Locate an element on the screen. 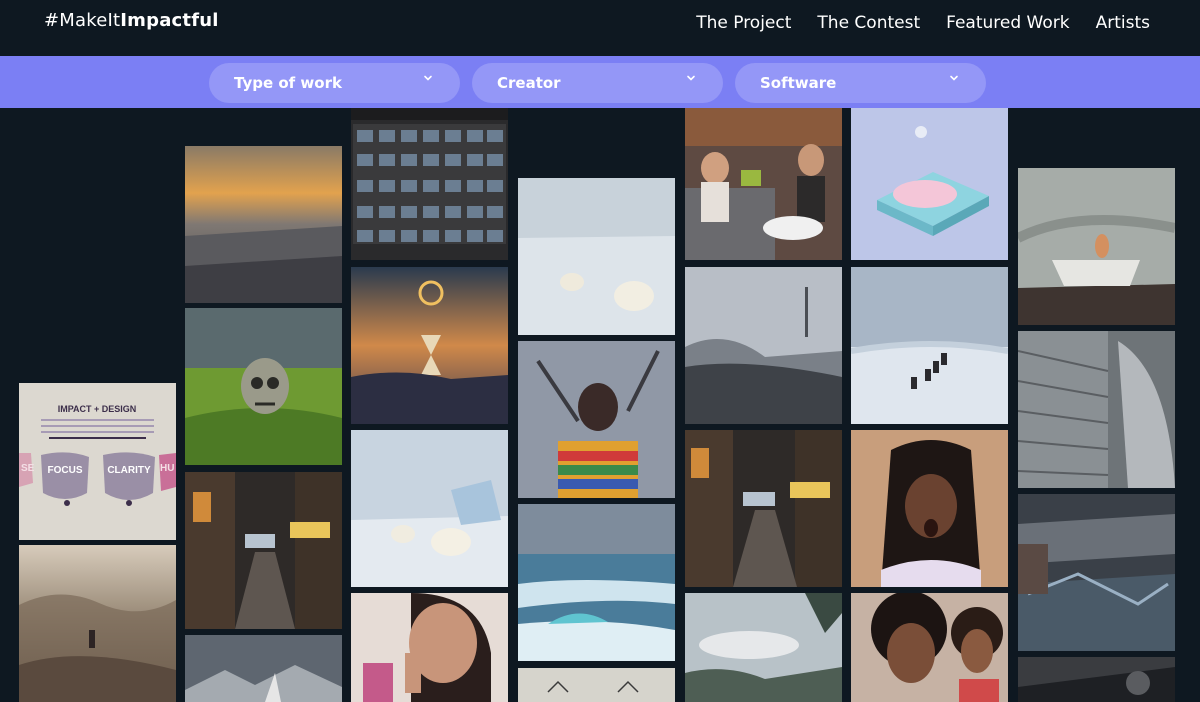  creator-dropdown: Creator is located at coordinates (597, 83).